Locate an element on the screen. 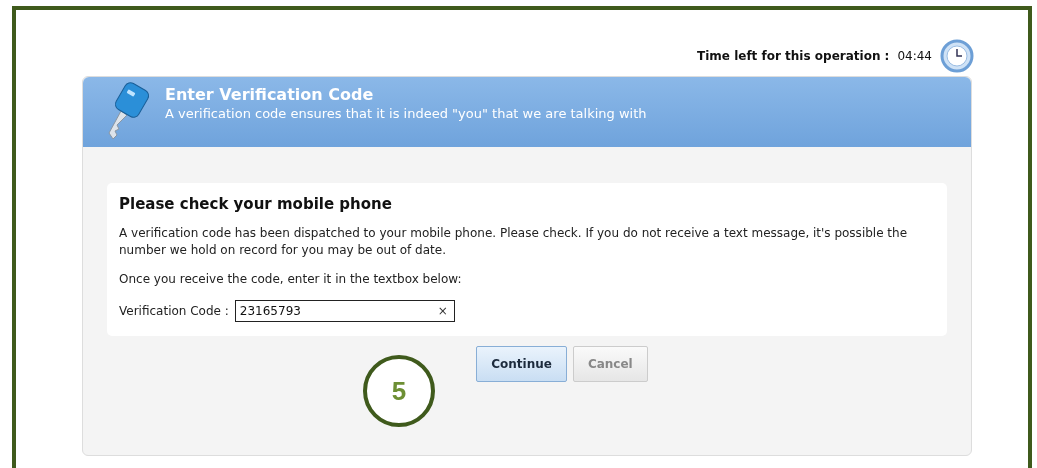 The width and height of the screenshot is (1037, 468). dialog-subtitle: A verification code ensures that it is indeed "you" that we are talking with is located at coordinates (406, 113).